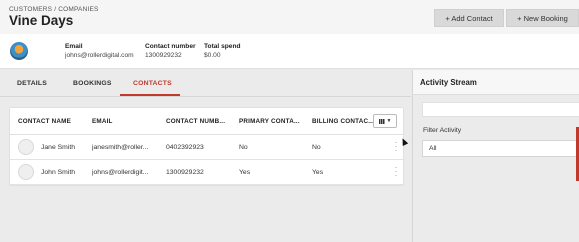 The image size is (579, 242). I want to click on filter-activity-select: All, so click(500, 148).